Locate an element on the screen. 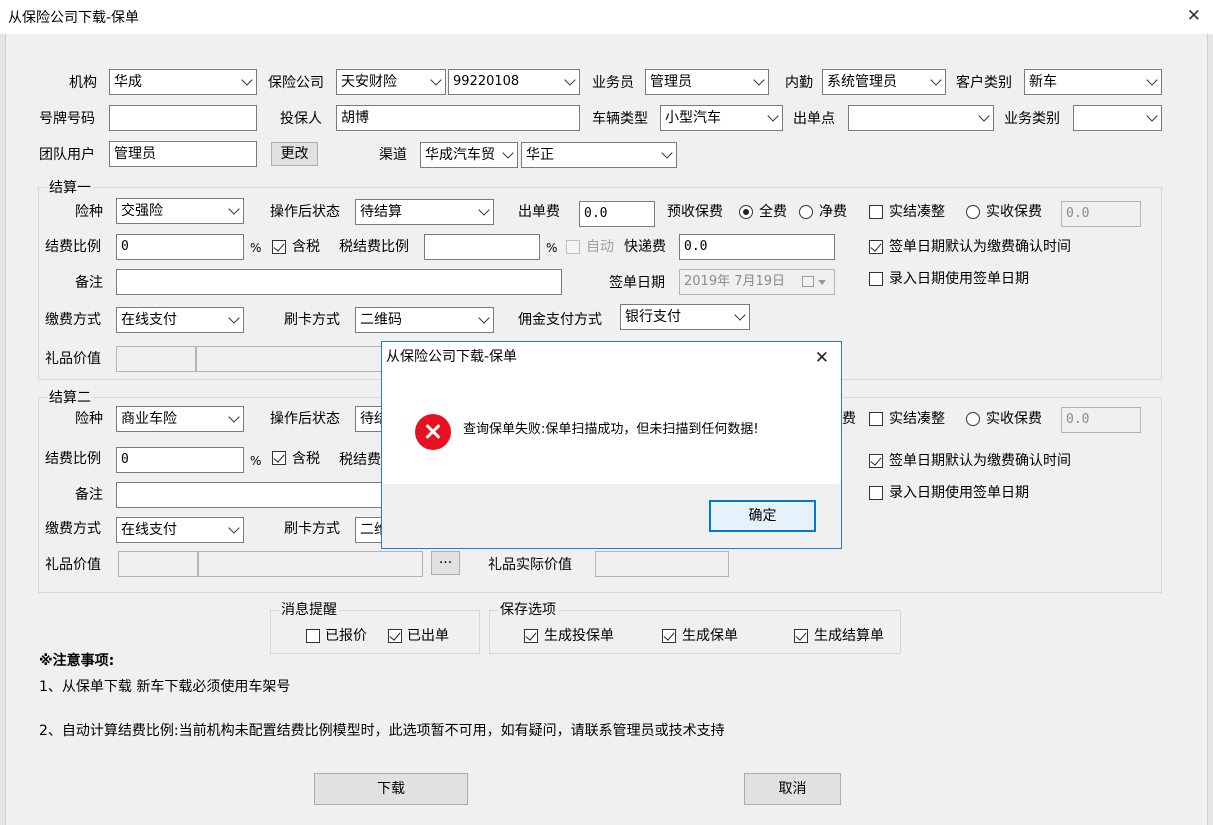 The height and width of the screenshot is (825, 1213). s2-percent: % is located at coordinates (256, 461).